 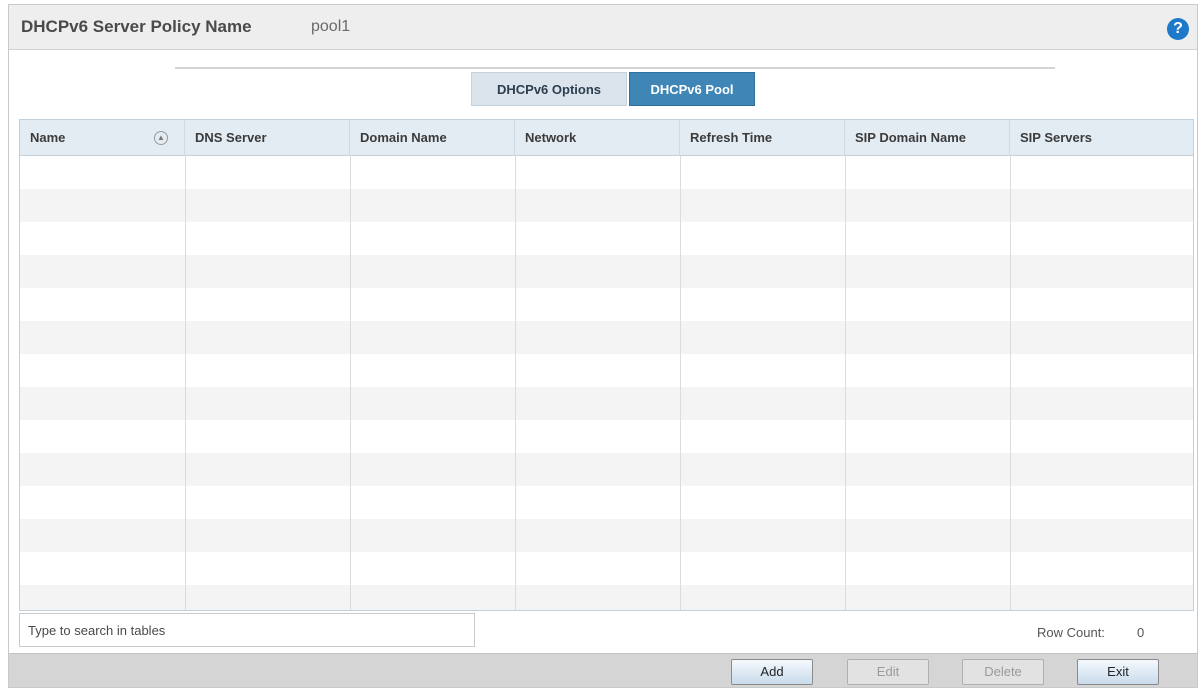 I want to click on tab-dhcpv6-pool: DHCPv6 Pool, so click(x=692, y=89).